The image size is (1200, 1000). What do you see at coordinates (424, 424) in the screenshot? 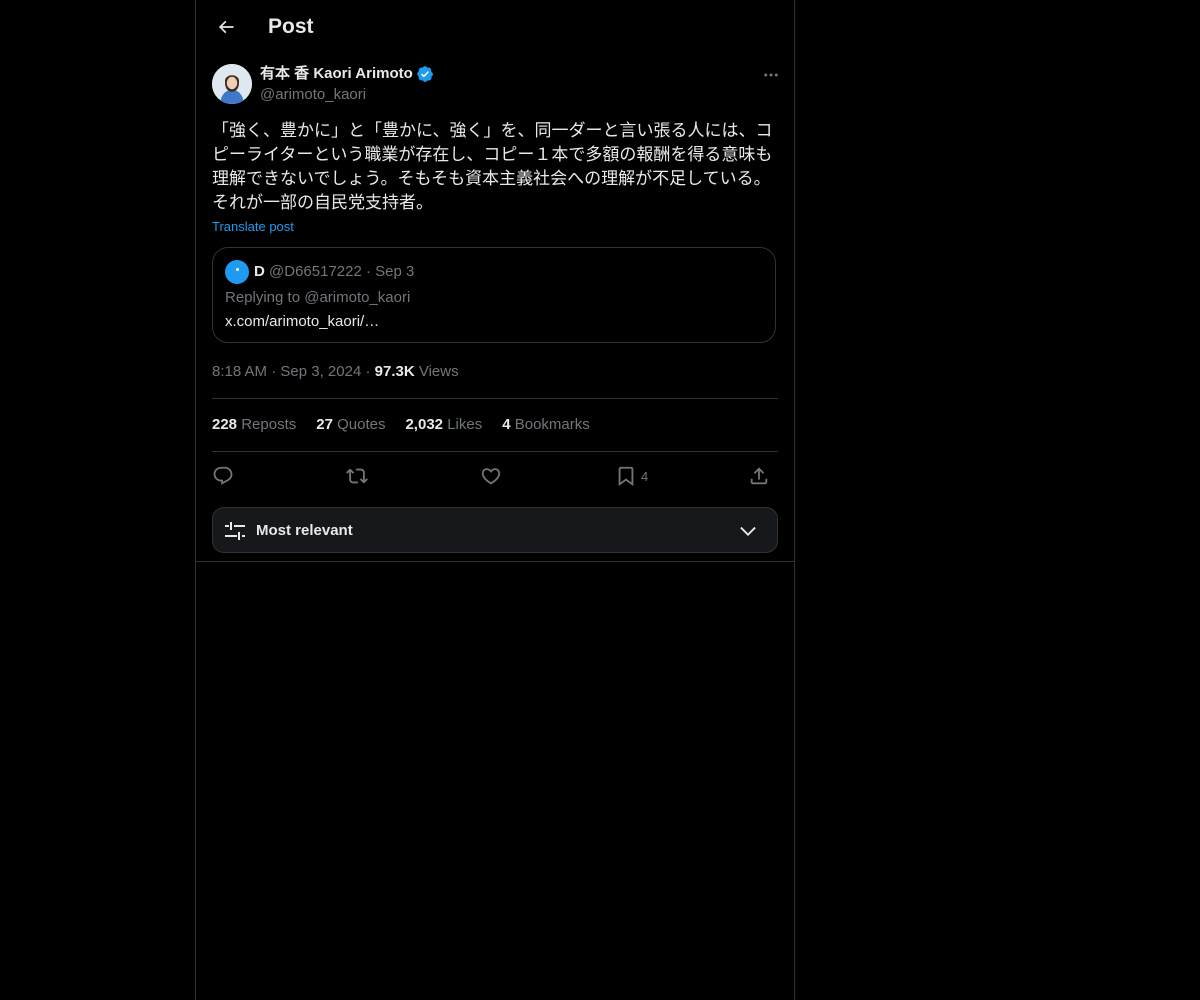
I see `likes-count: 2,032` at bounding box center [424, 424].